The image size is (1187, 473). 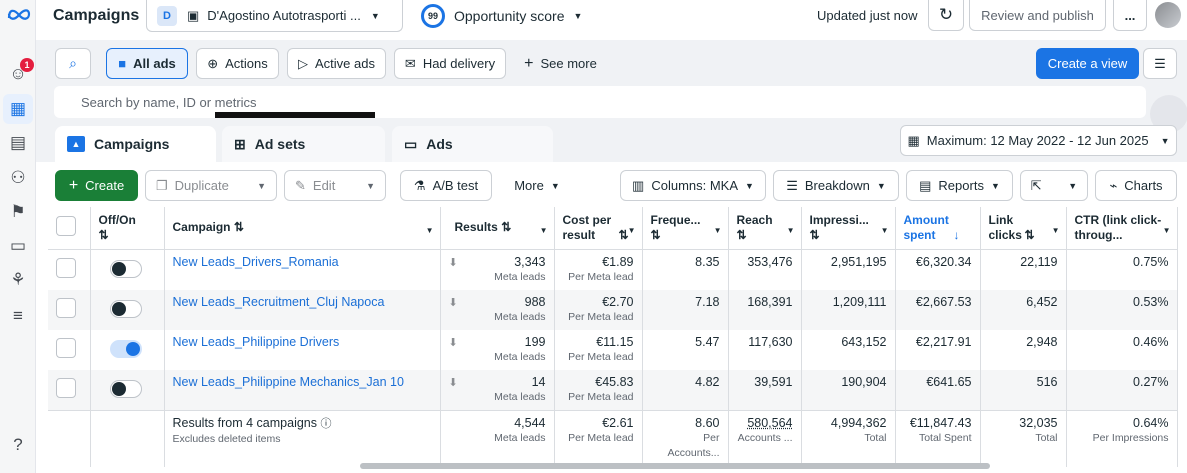 I want to click on avatar, so click(x=1168, y=15).